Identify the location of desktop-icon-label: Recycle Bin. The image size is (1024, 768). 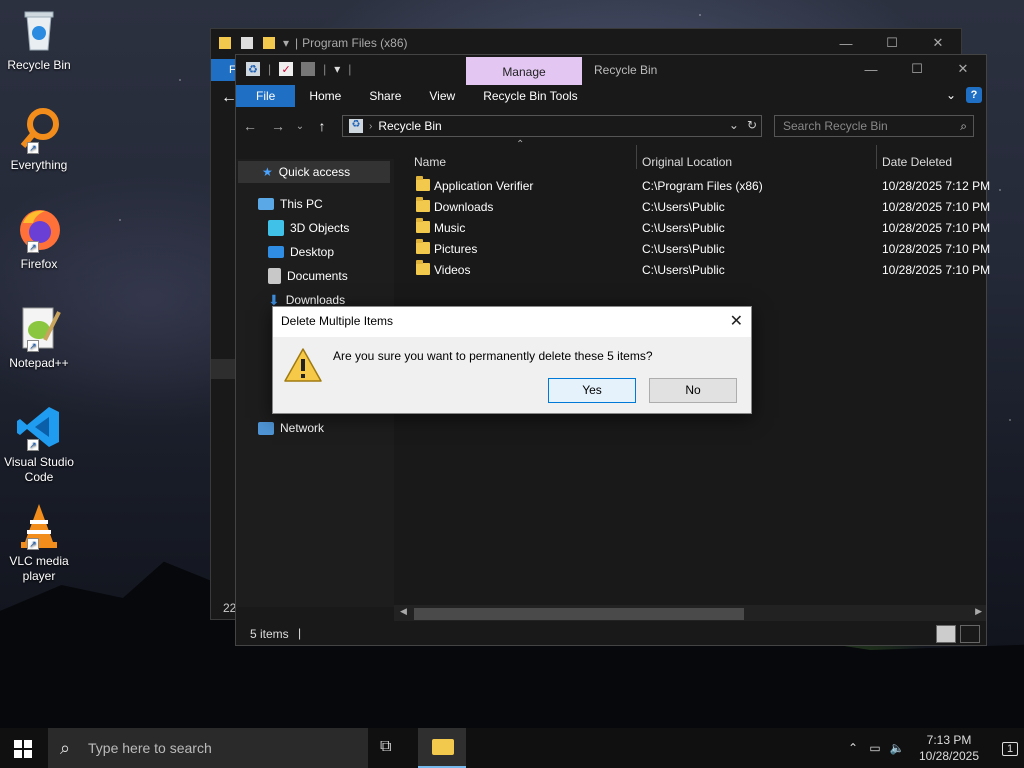
(39, 65).